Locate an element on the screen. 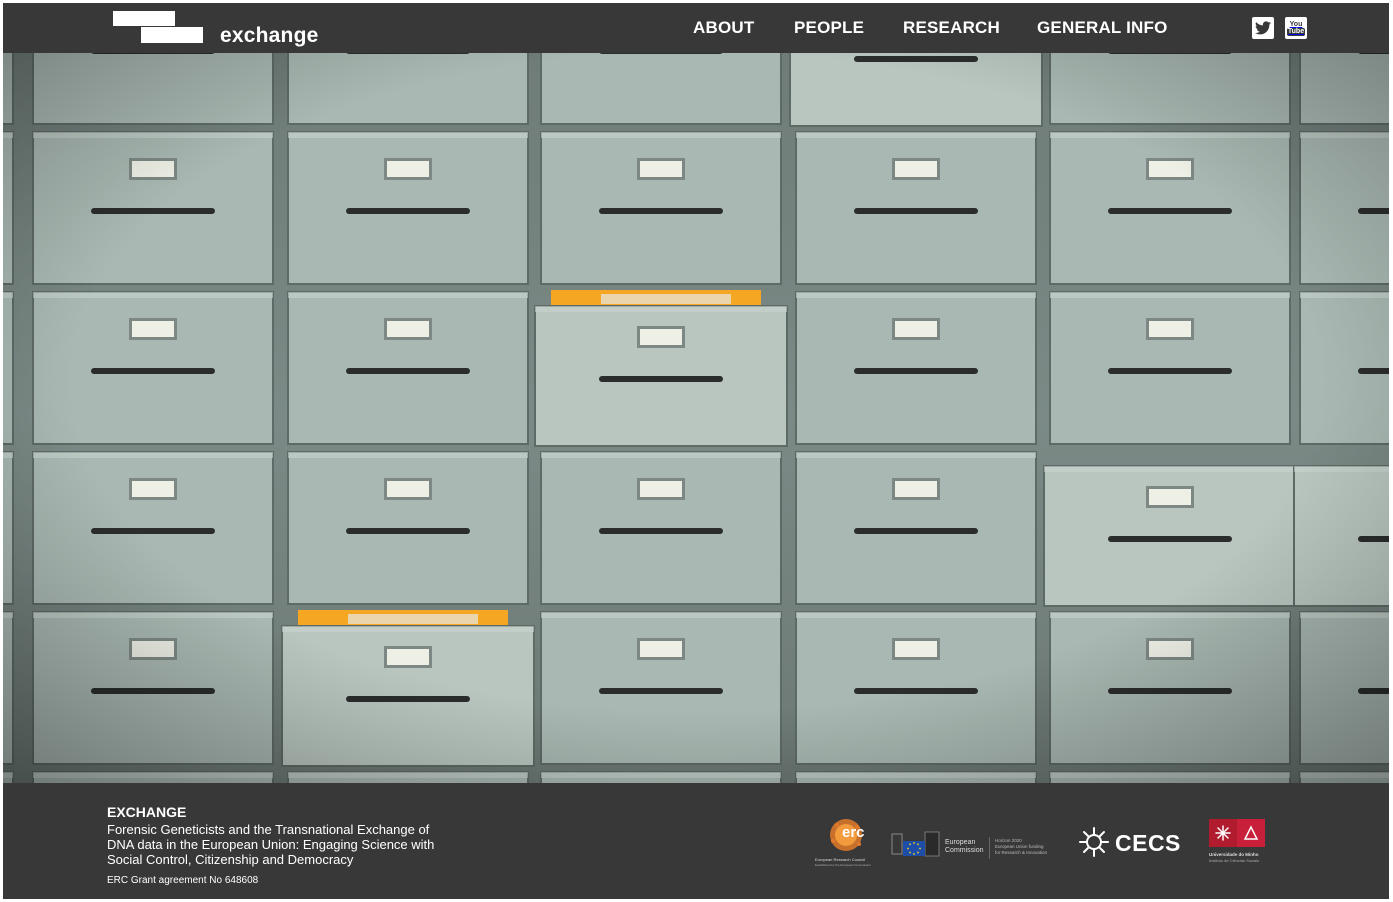 This screenshot has width=1393, height=902. nav-research: RESEARCH is located at coordinates (951, 28).